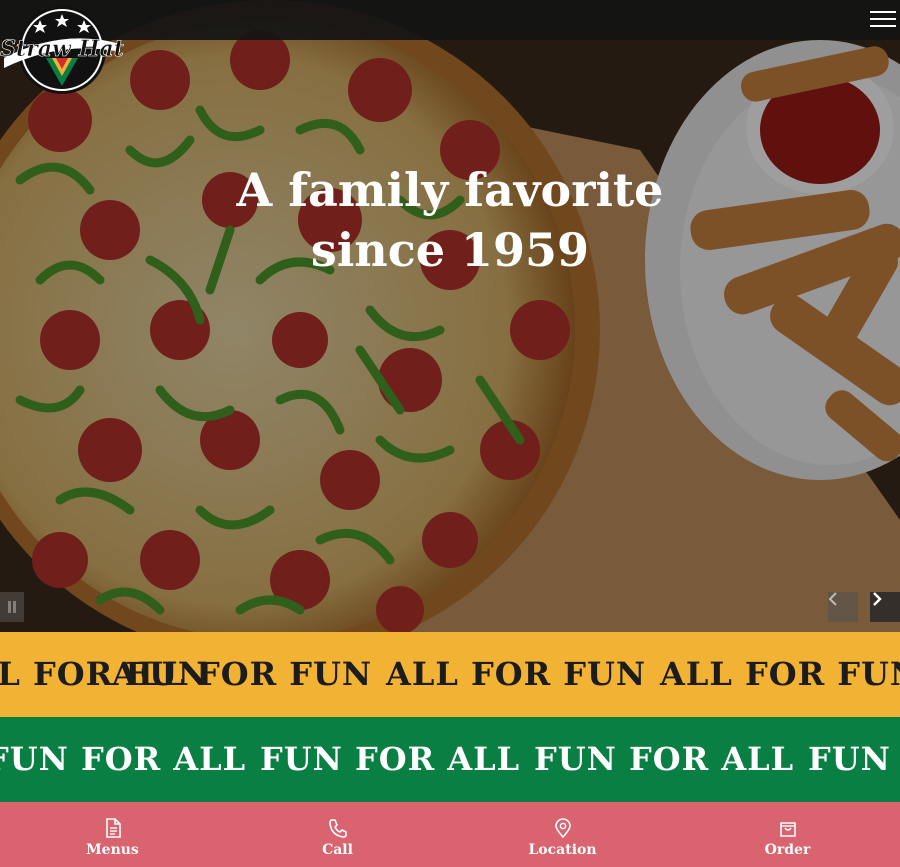 The height and width of the screenshot is (867, 900). What do you see at coordinates (450, 190) in the screenshot?
I see `hero-title-line1: A family favorite` at bounding box center [450, 190].